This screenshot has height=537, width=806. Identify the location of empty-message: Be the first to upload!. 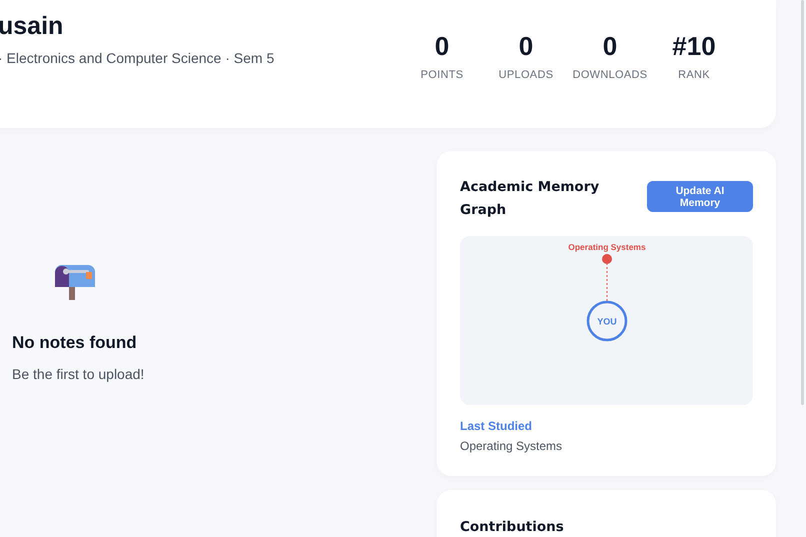
(78, 374).